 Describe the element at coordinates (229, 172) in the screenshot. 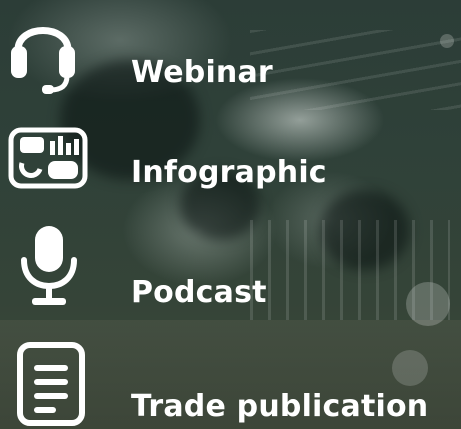

I see `item-label-infographic: Infographic` at that location.